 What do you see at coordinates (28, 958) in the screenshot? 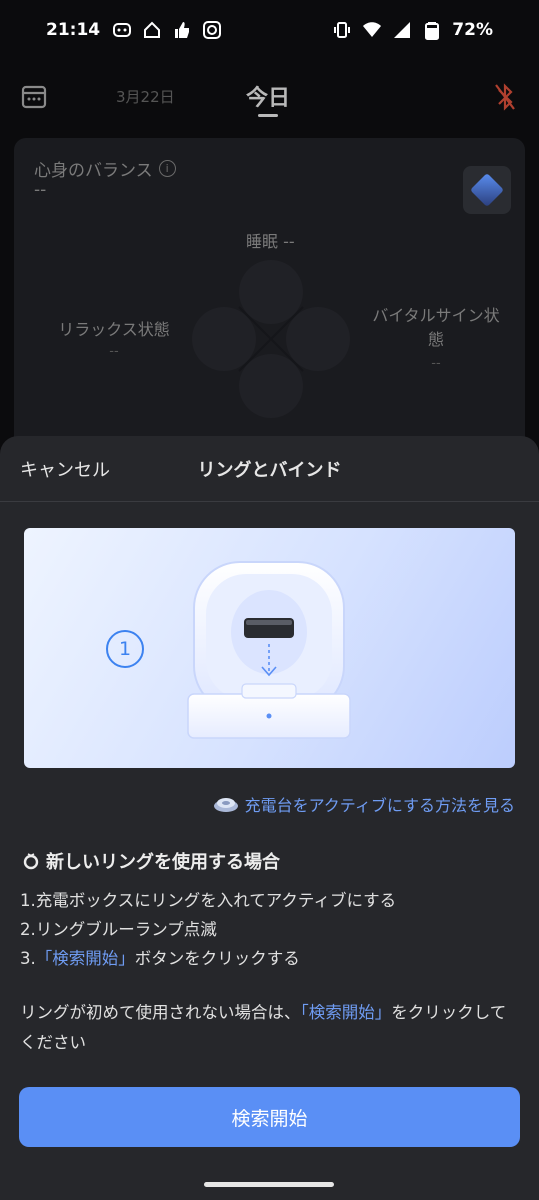
I see `step-3-prefix: 3.` at bounding box center [28, 958].